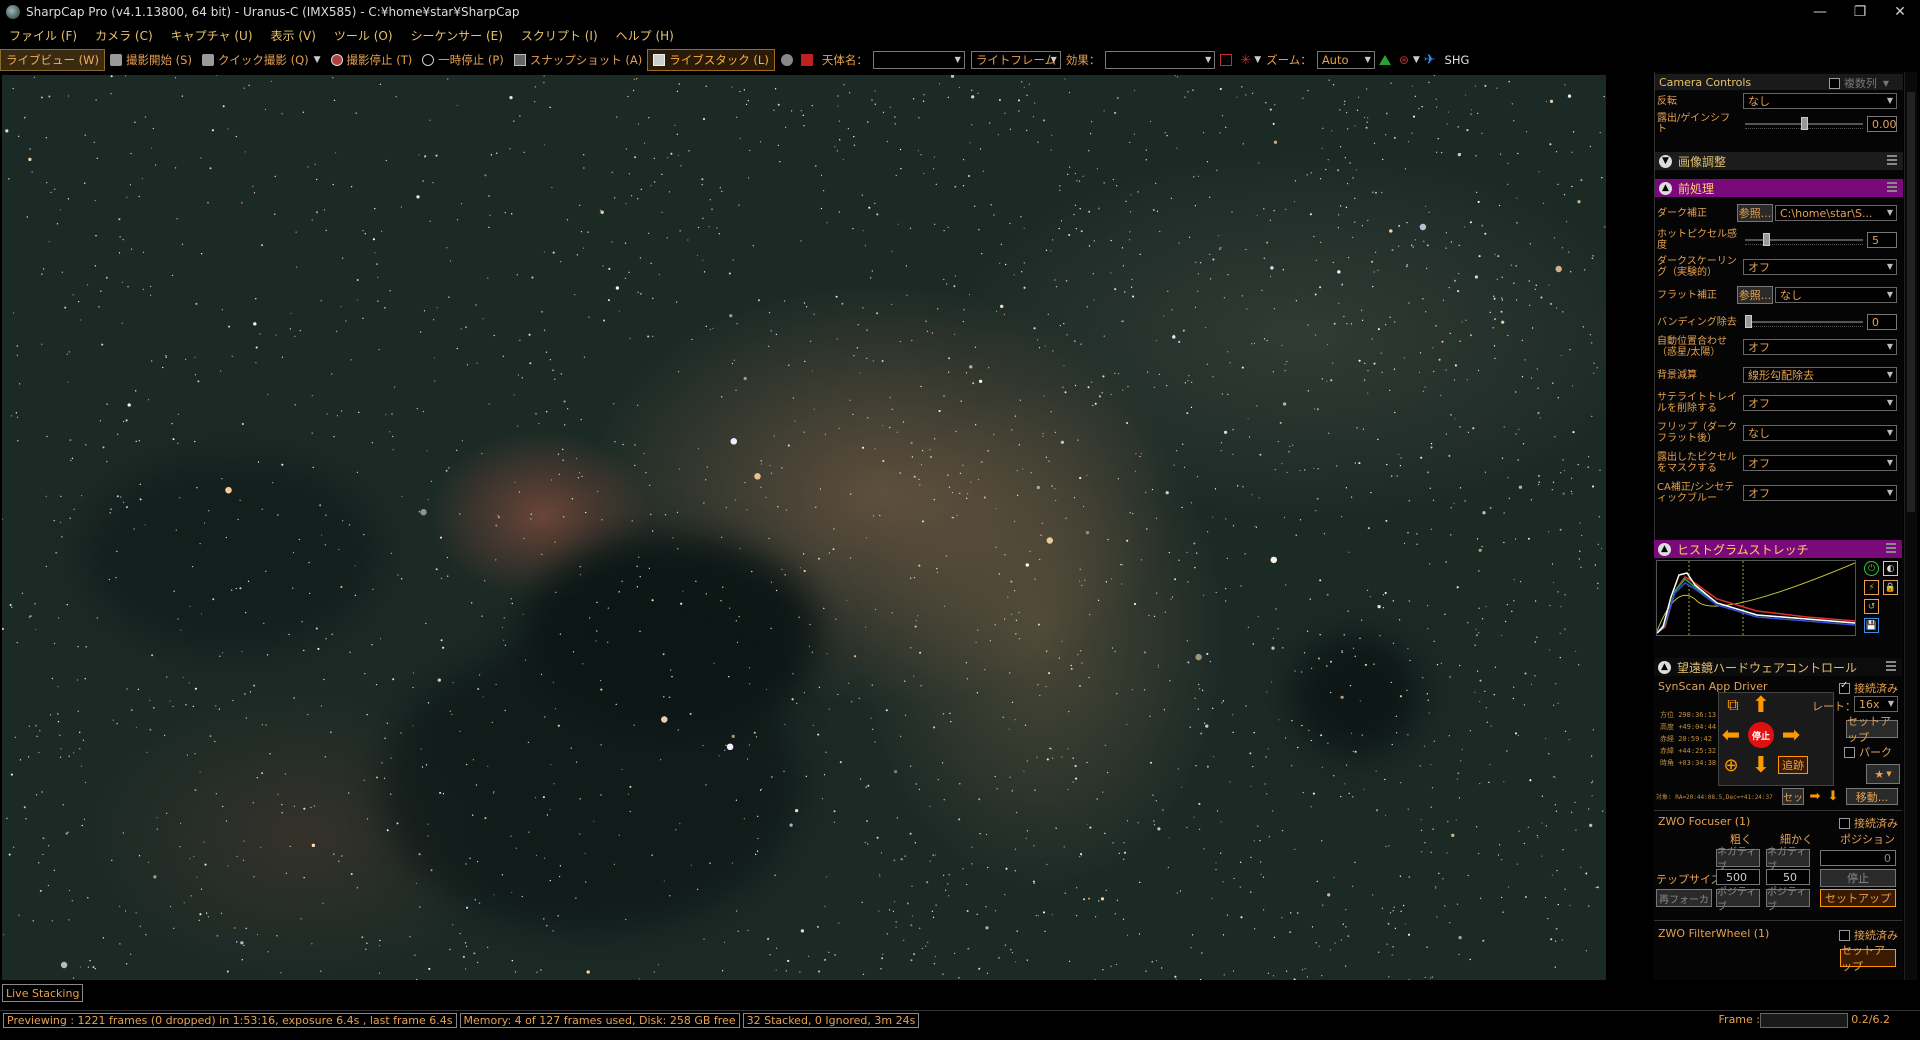 The height and width of the screenshot is (1040, 1920). What do you see at coordinates (1684, 898) in the screenshot?
I see `refocus-button: 再フォーカ` at bounding box center [1684, 898].